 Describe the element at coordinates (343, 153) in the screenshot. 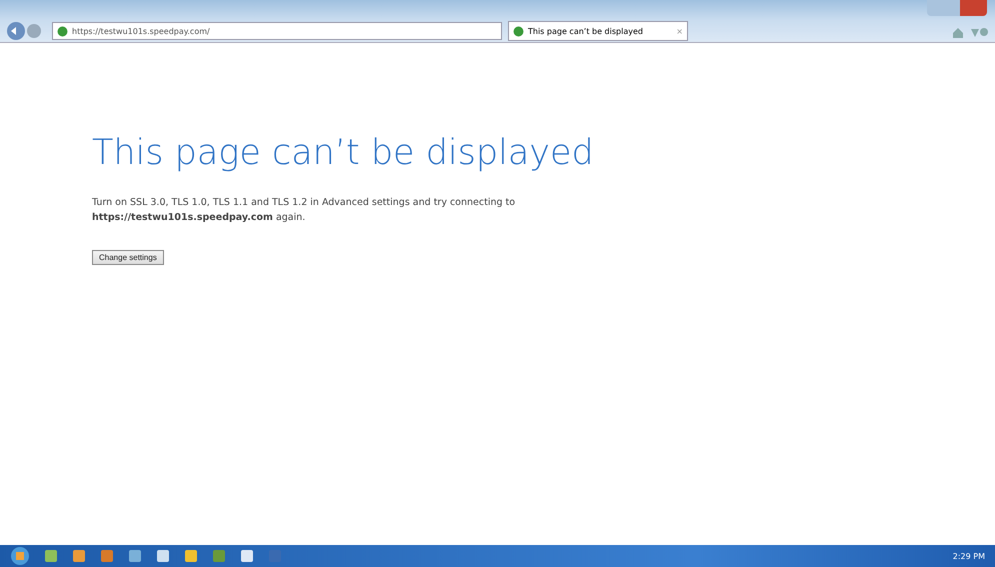

I see `error-heading: This page can’t be displayed` at that location.